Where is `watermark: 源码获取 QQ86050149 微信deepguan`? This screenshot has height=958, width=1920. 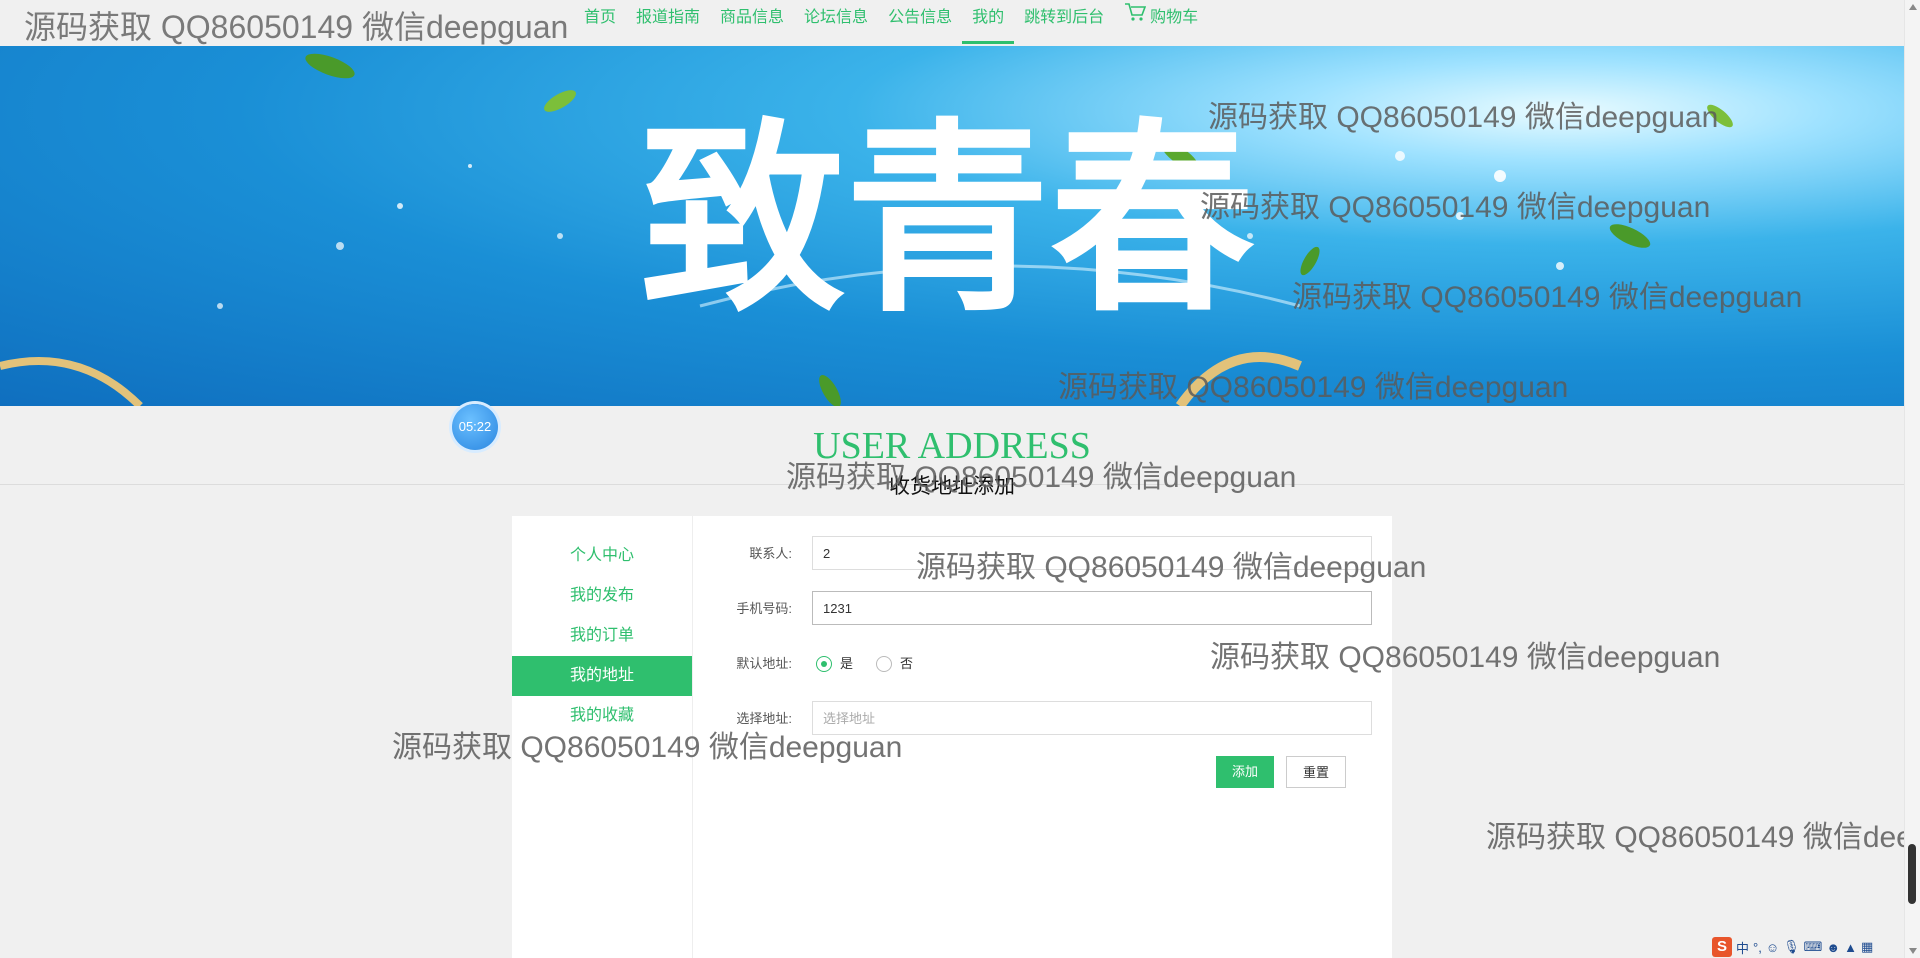 watermark: 源码获取 QQ86050149 微信deepguan is located at coordinates (1695, 837).